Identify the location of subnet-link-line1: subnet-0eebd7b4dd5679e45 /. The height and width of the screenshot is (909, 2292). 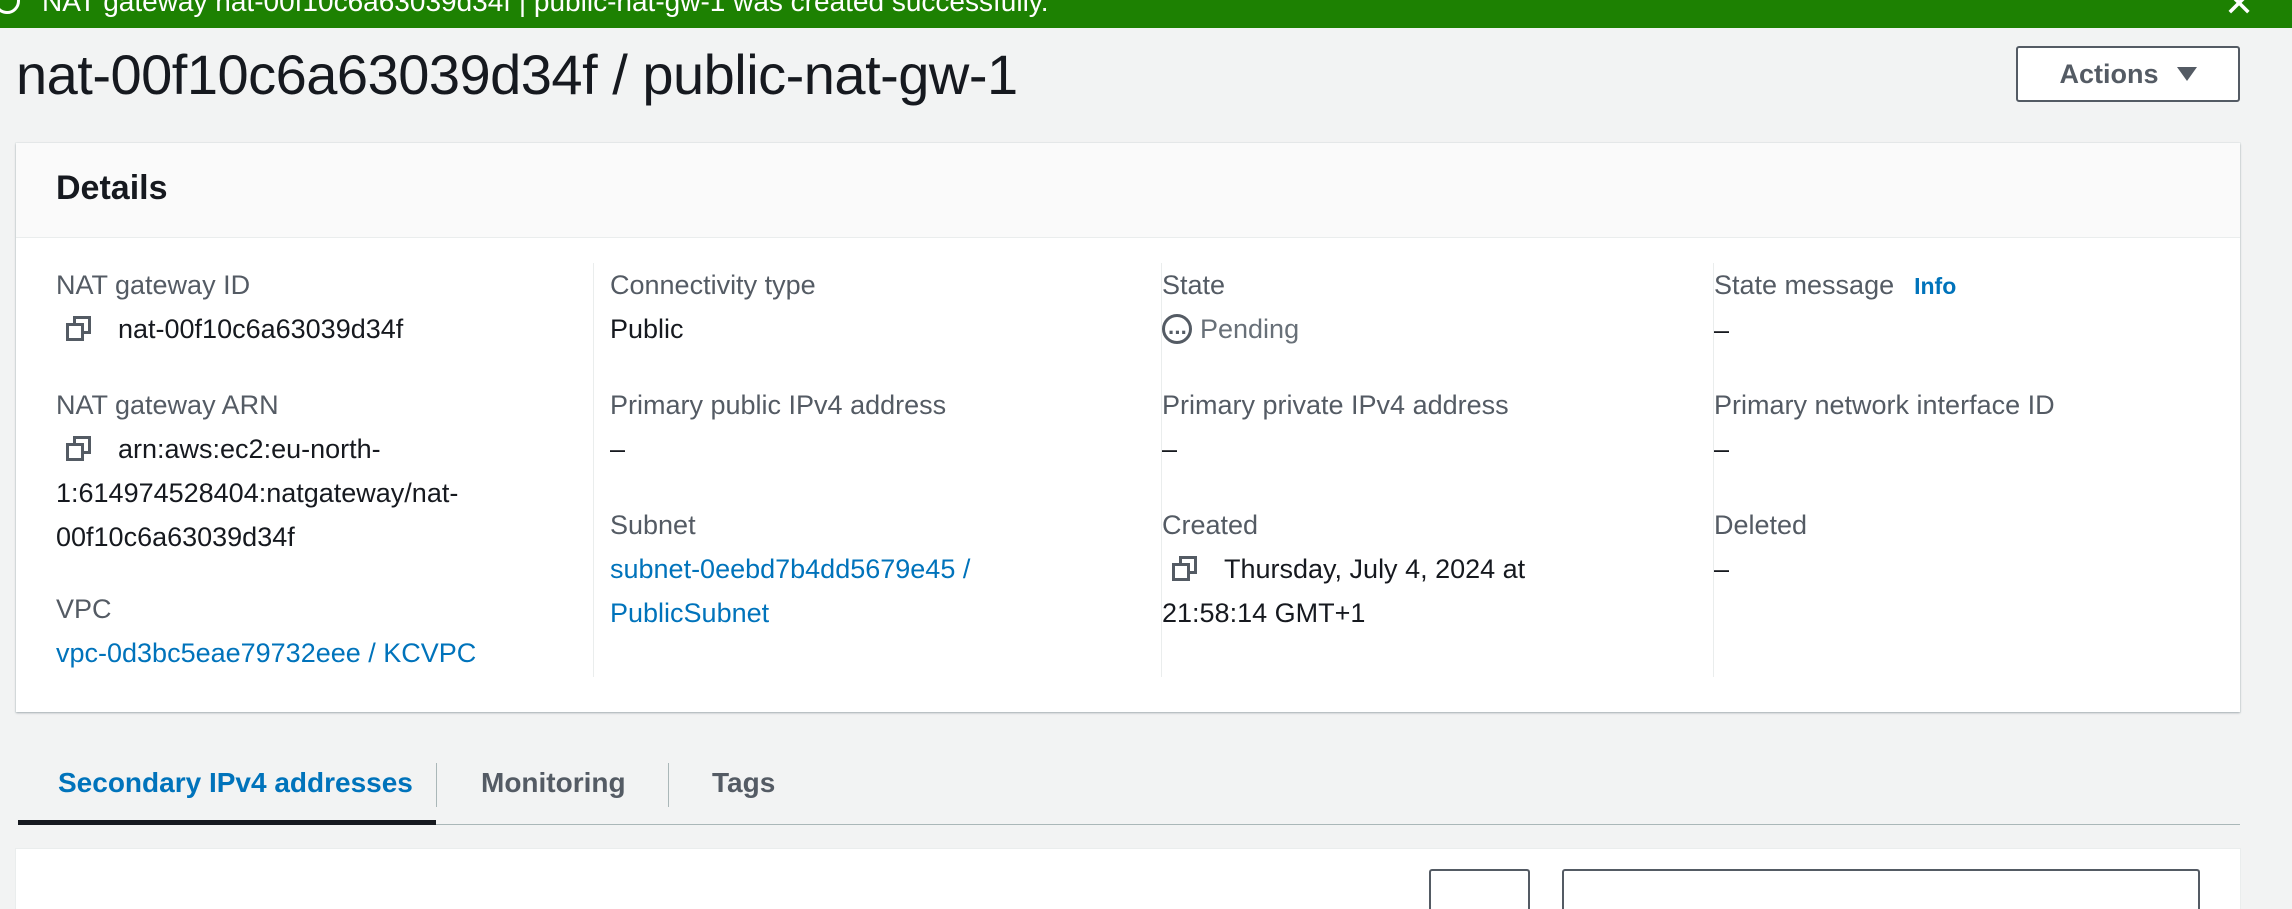
(790, 569).